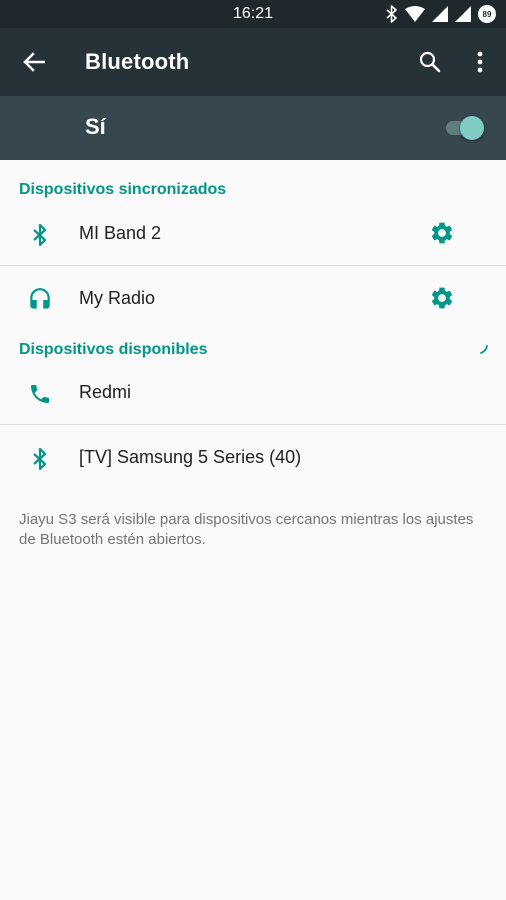  Describe the element at coordinates (253, 14) in the screenshot. I see `status-bar: 16:21 89` at that location.